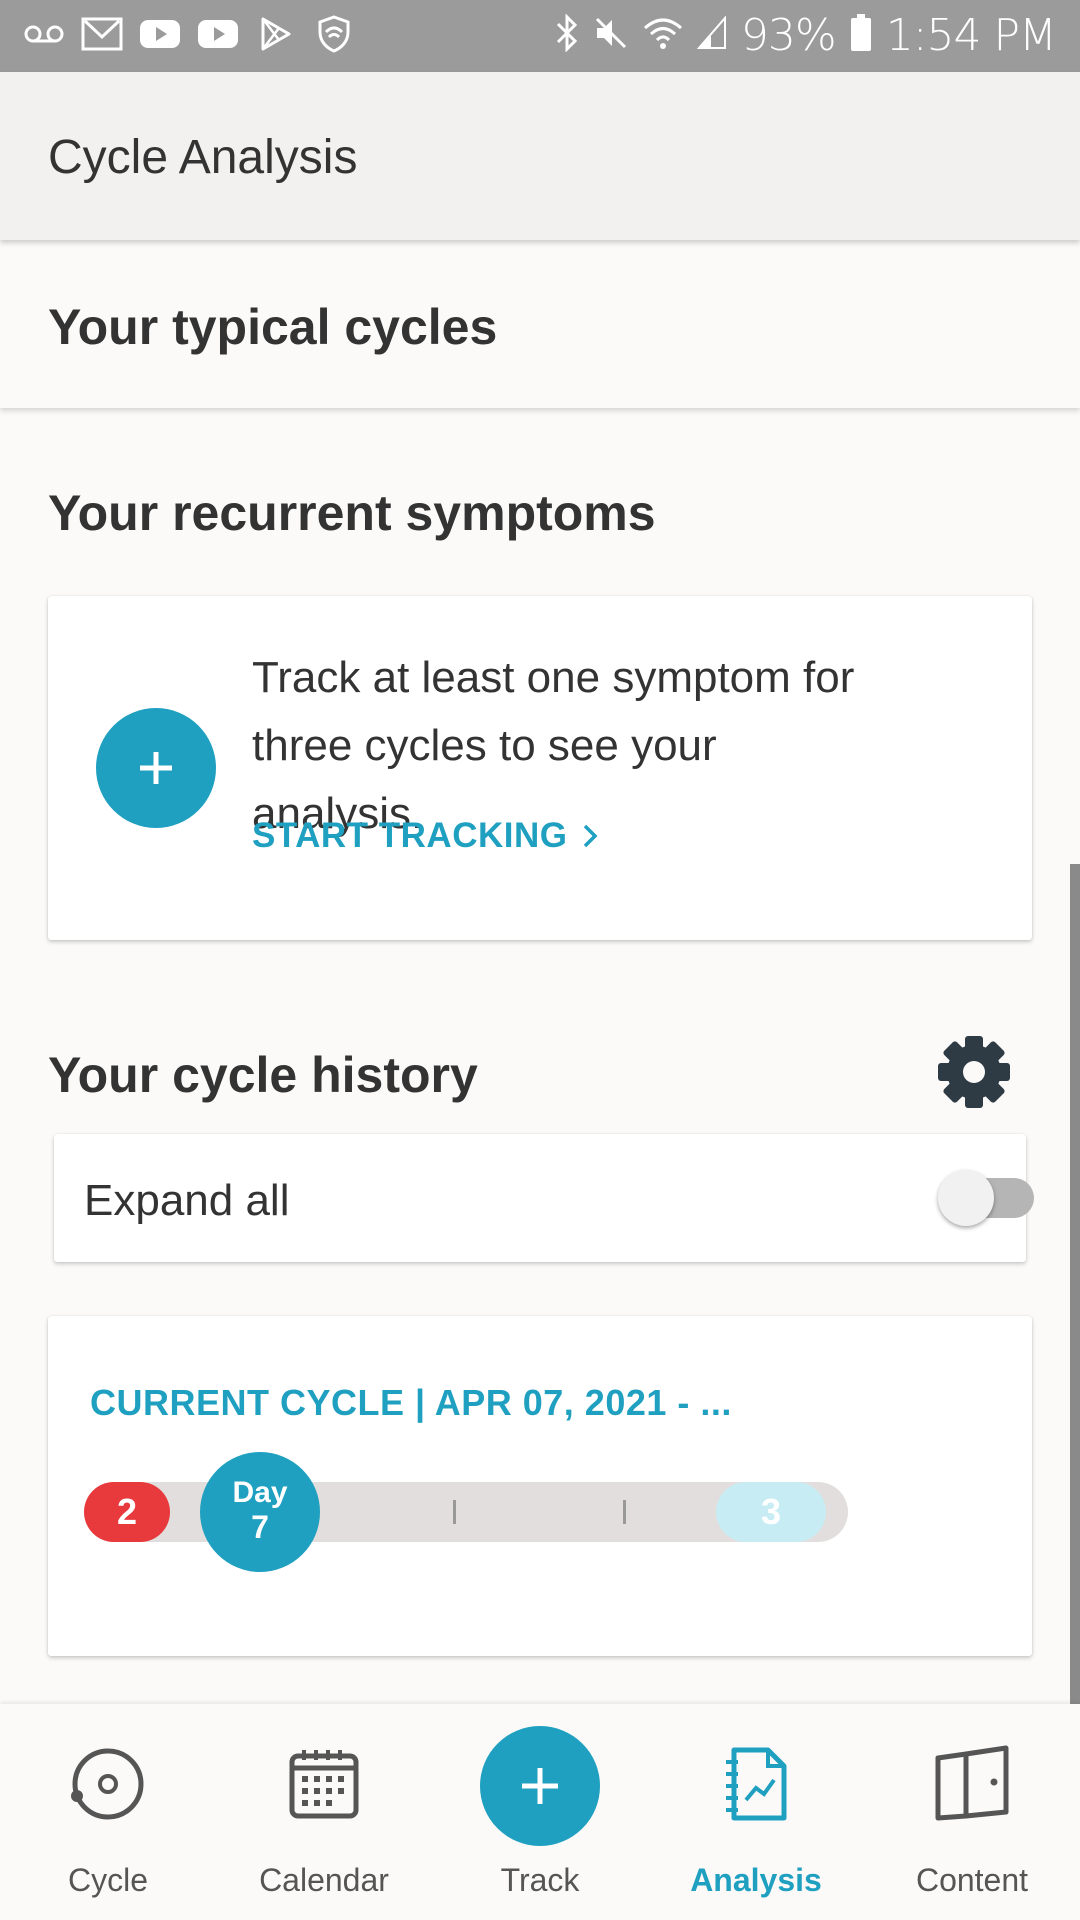 The width and height of the screenshot is (1080, 1920). Describe the element at coordinates (966, 1198) in the screenshot. I see `expand-all-toggle` at that location.